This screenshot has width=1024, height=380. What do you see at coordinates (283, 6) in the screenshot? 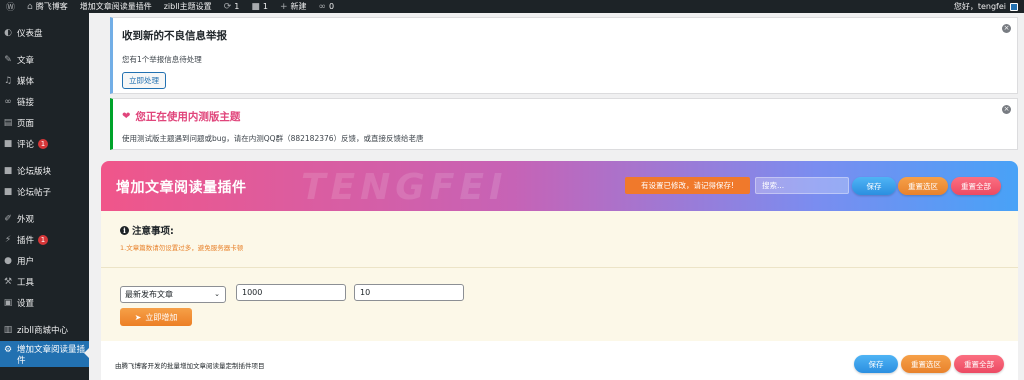
I see `plus-icon: +` at bounding box center [283, 6].